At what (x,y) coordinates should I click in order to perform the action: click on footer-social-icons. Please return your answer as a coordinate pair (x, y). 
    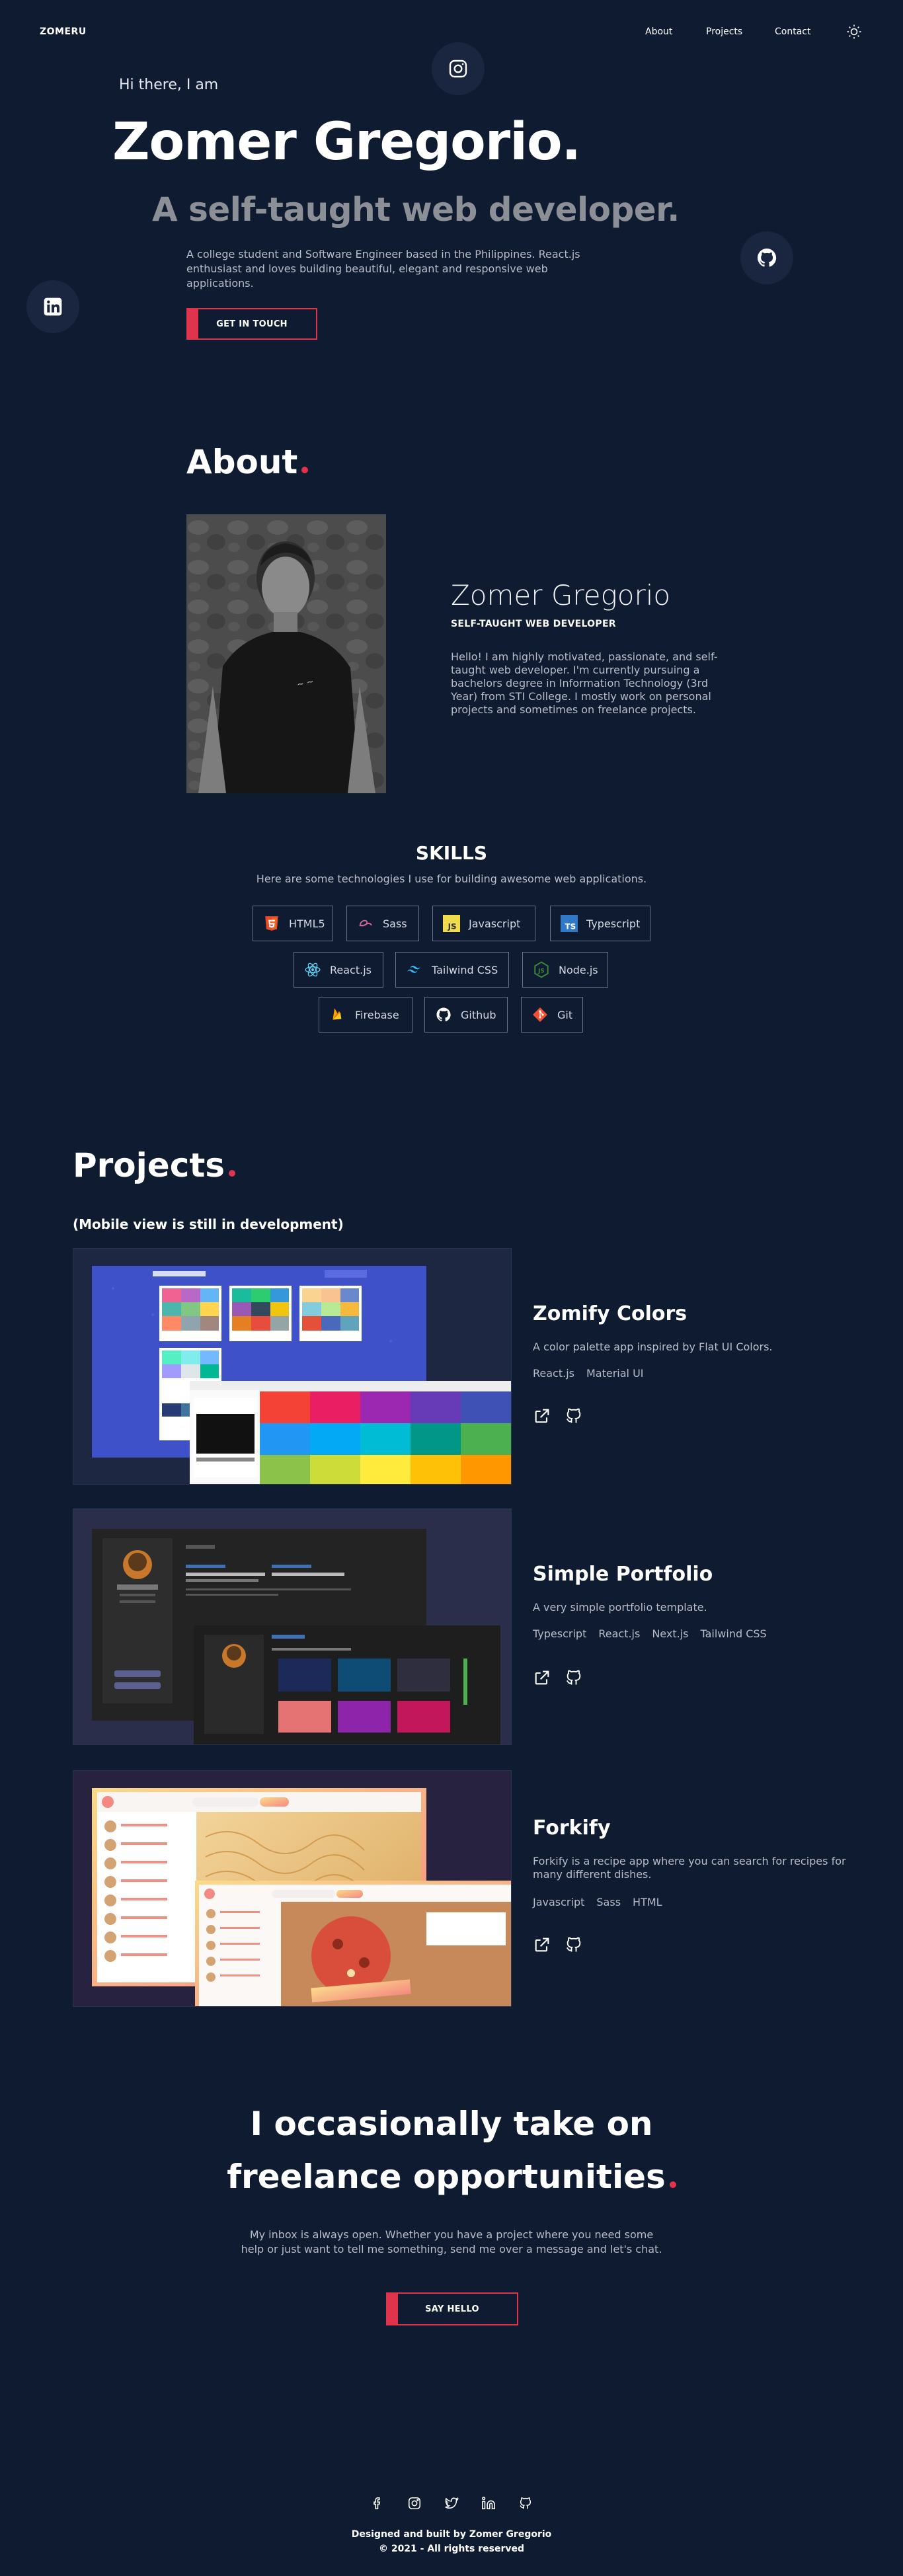
    Looking at the image, I should click on (451, 2503).